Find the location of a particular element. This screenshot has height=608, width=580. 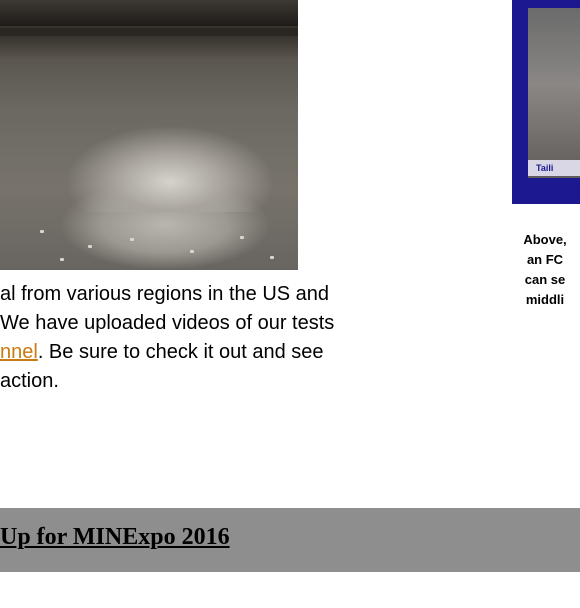

separator-photo is located at coordinates (554, 93).